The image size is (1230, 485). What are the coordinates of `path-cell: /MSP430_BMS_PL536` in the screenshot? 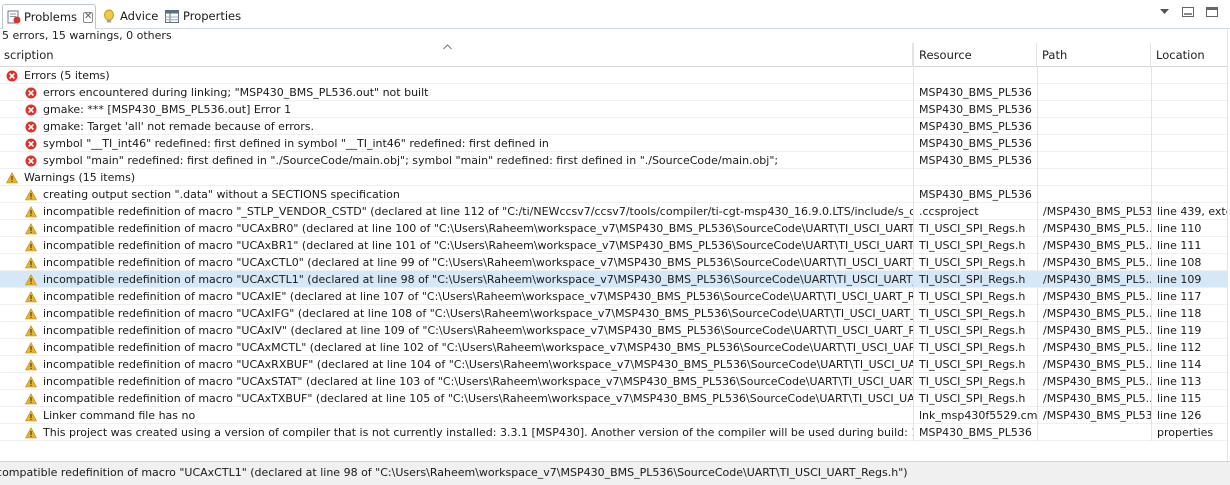 It's located at (1094, 415).